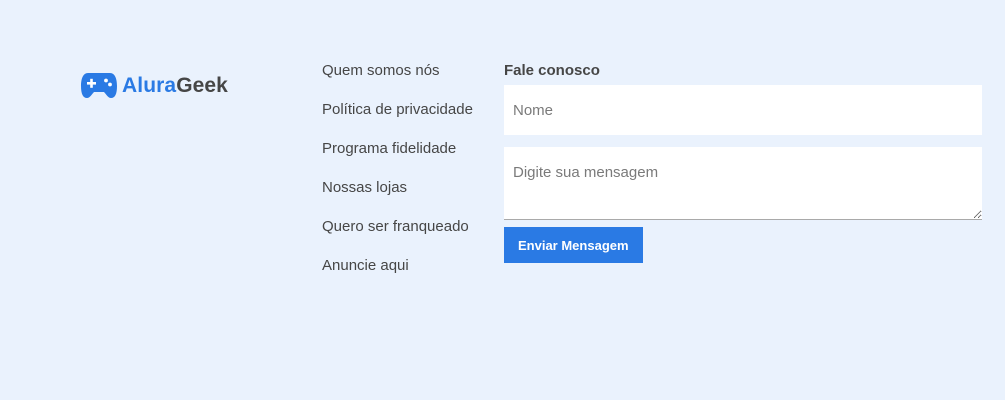 Image resolution: width=1005 pixels, height=400 pixels. What do you see at coordinates (397, 119) in the screenshot?
I see `footer-link-privacidade: Política de privacidade` at bounding box center [397, 119].